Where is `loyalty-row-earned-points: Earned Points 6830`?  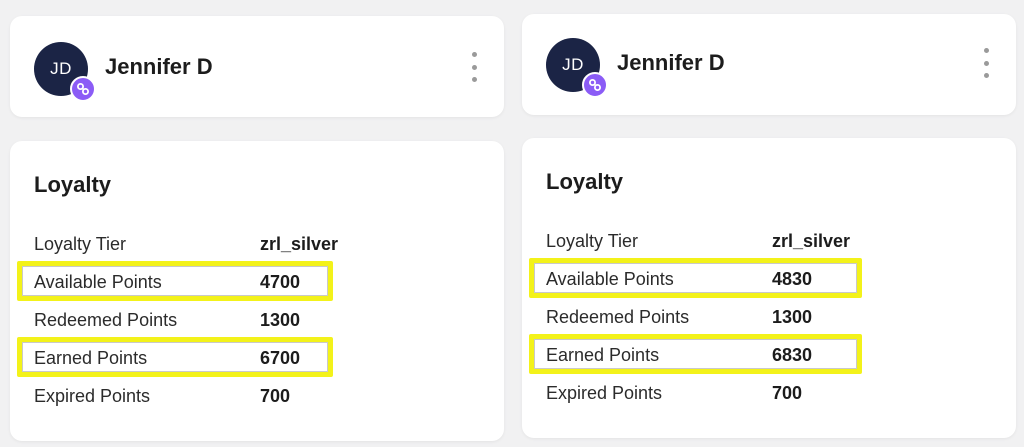
loyalty-row-earned-points: Earned Points 6830 is located at coordinates (781, 355).